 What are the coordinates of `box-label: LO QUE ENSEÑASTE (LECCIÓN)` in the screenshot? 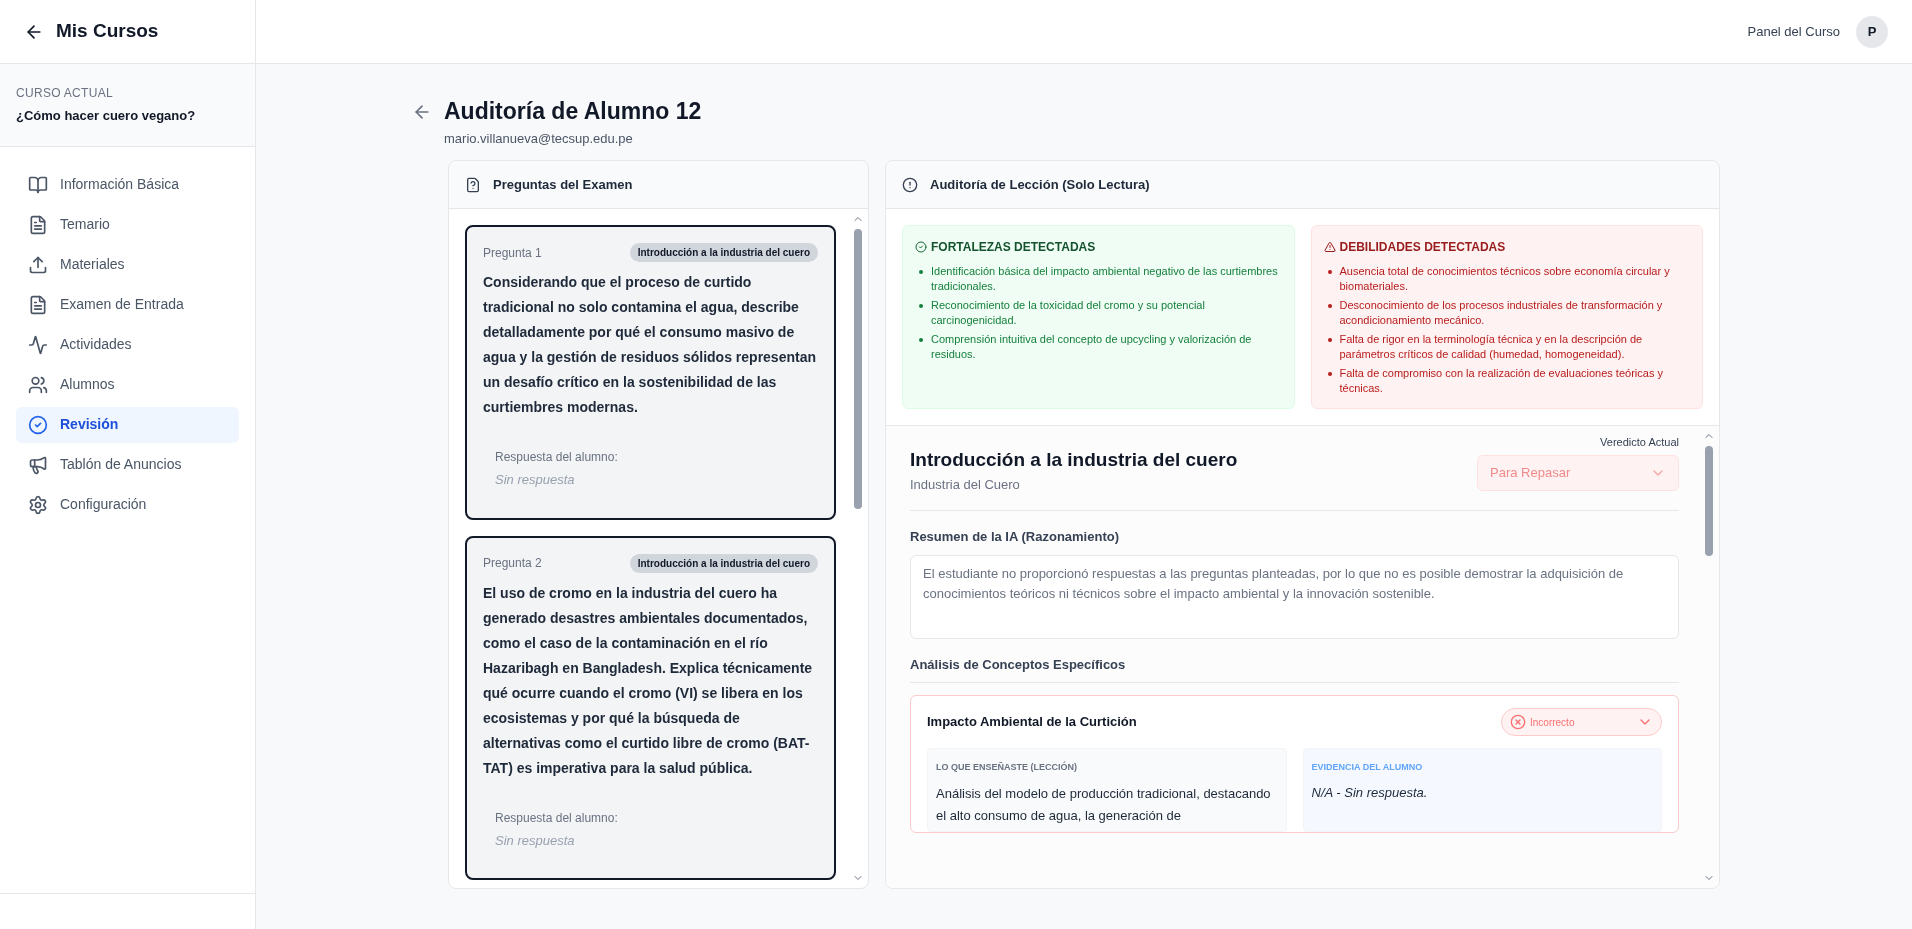 It's located at (1007, 767).